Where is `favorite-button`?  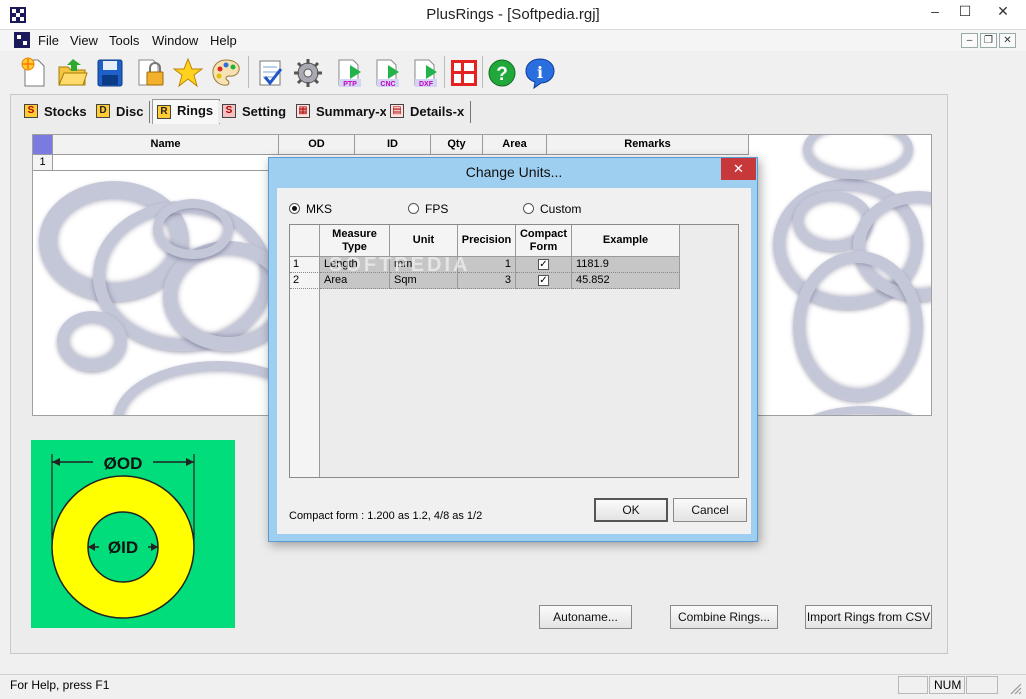
favorite-button is located at coordinates (187, 72).